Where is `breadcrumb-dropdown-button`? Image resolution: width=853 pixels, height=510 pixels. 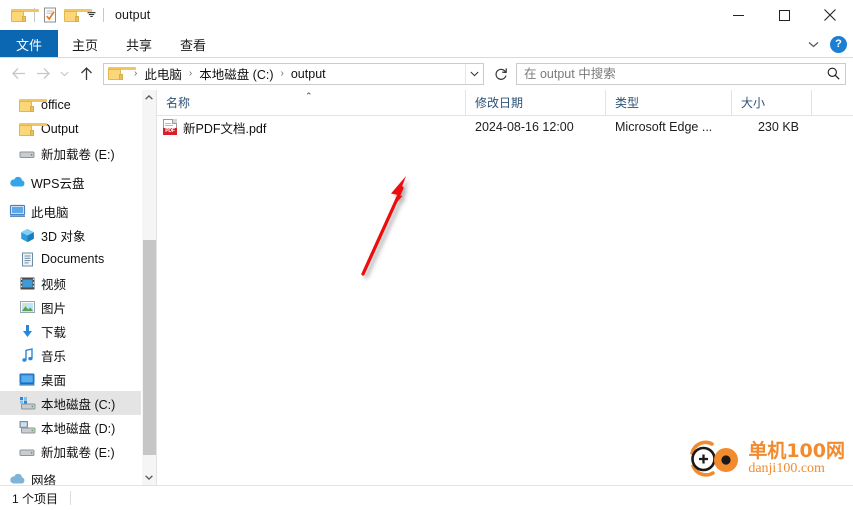 breadcrumb-dropdown-button is located at coordinates (474, 73).